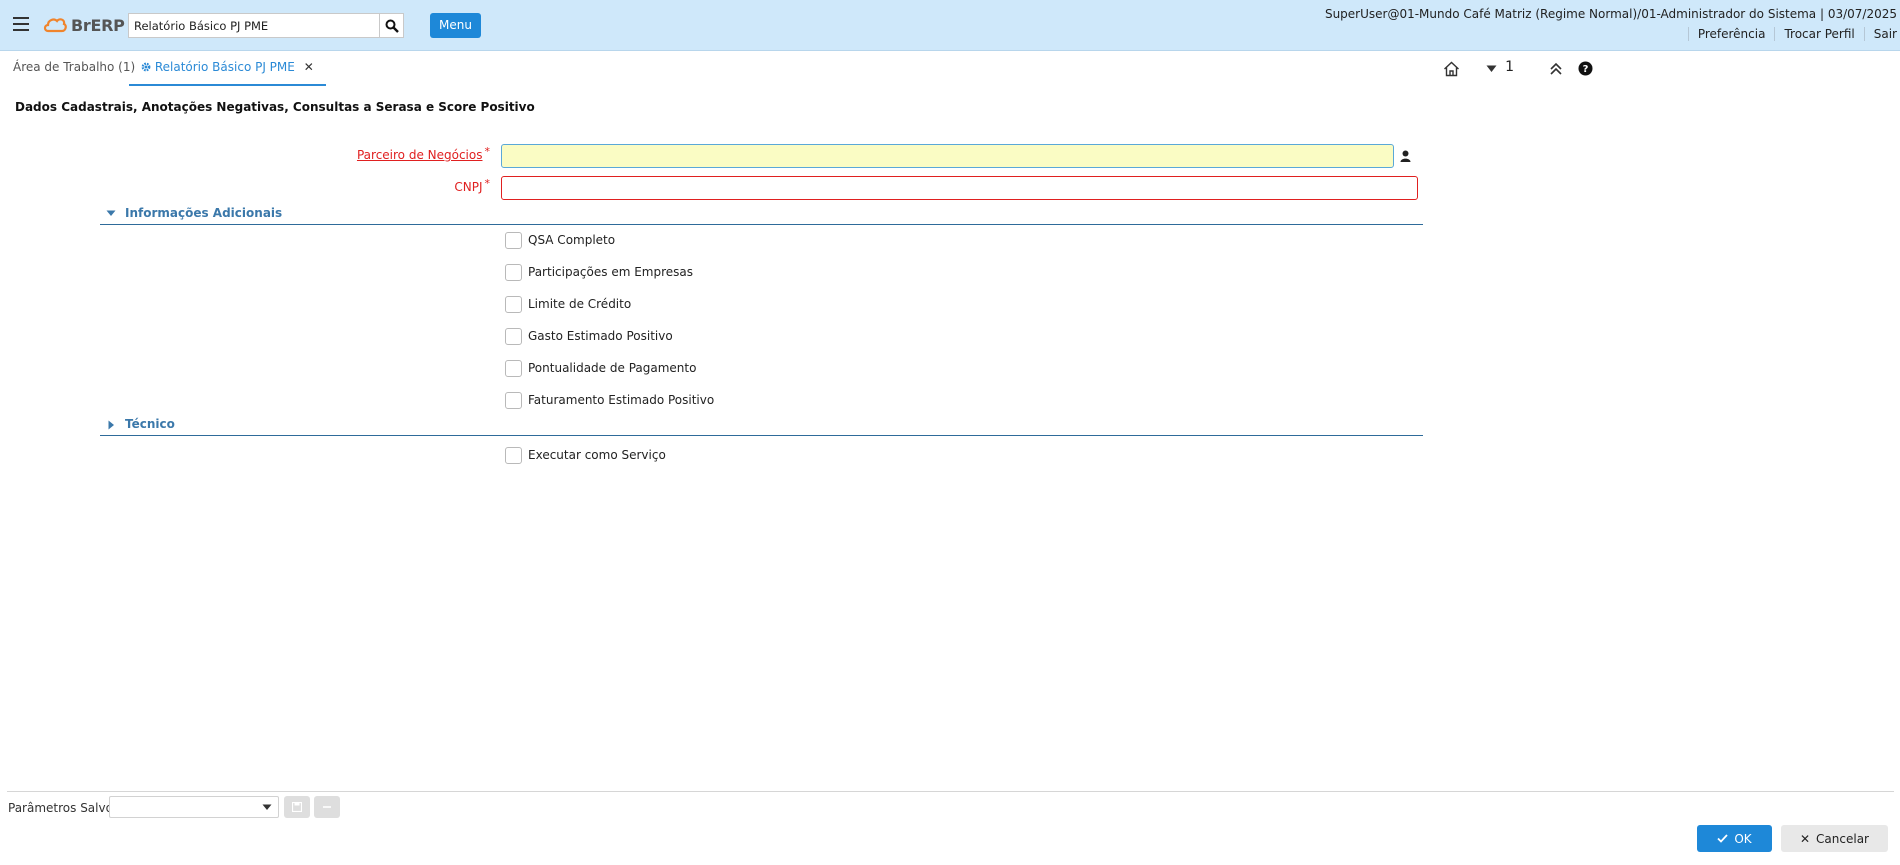 The image size is (1900, 865). Describe the element at coordinates (1405, 156) in the screenshot. I see `business-partner-icon` at that location.